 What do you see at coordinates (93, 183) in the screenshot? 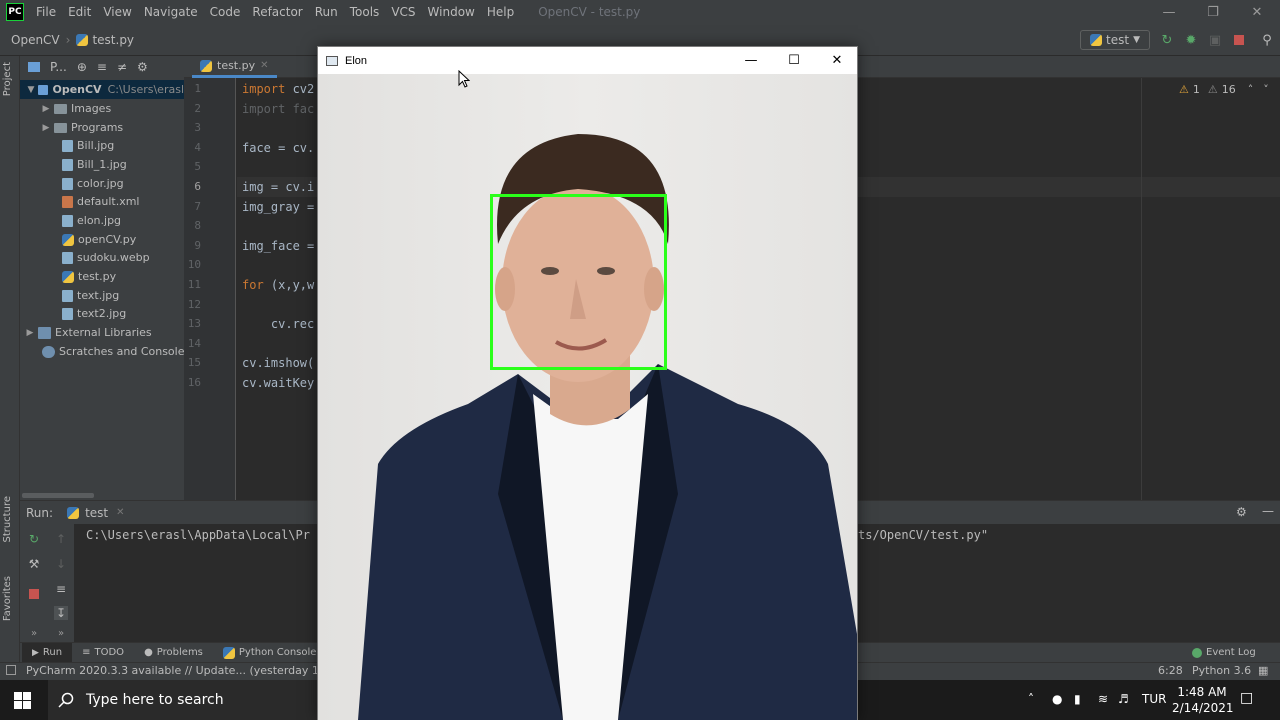
I see `tree-item-color-jpg: color.jpg` at bounding box center [93, 183].